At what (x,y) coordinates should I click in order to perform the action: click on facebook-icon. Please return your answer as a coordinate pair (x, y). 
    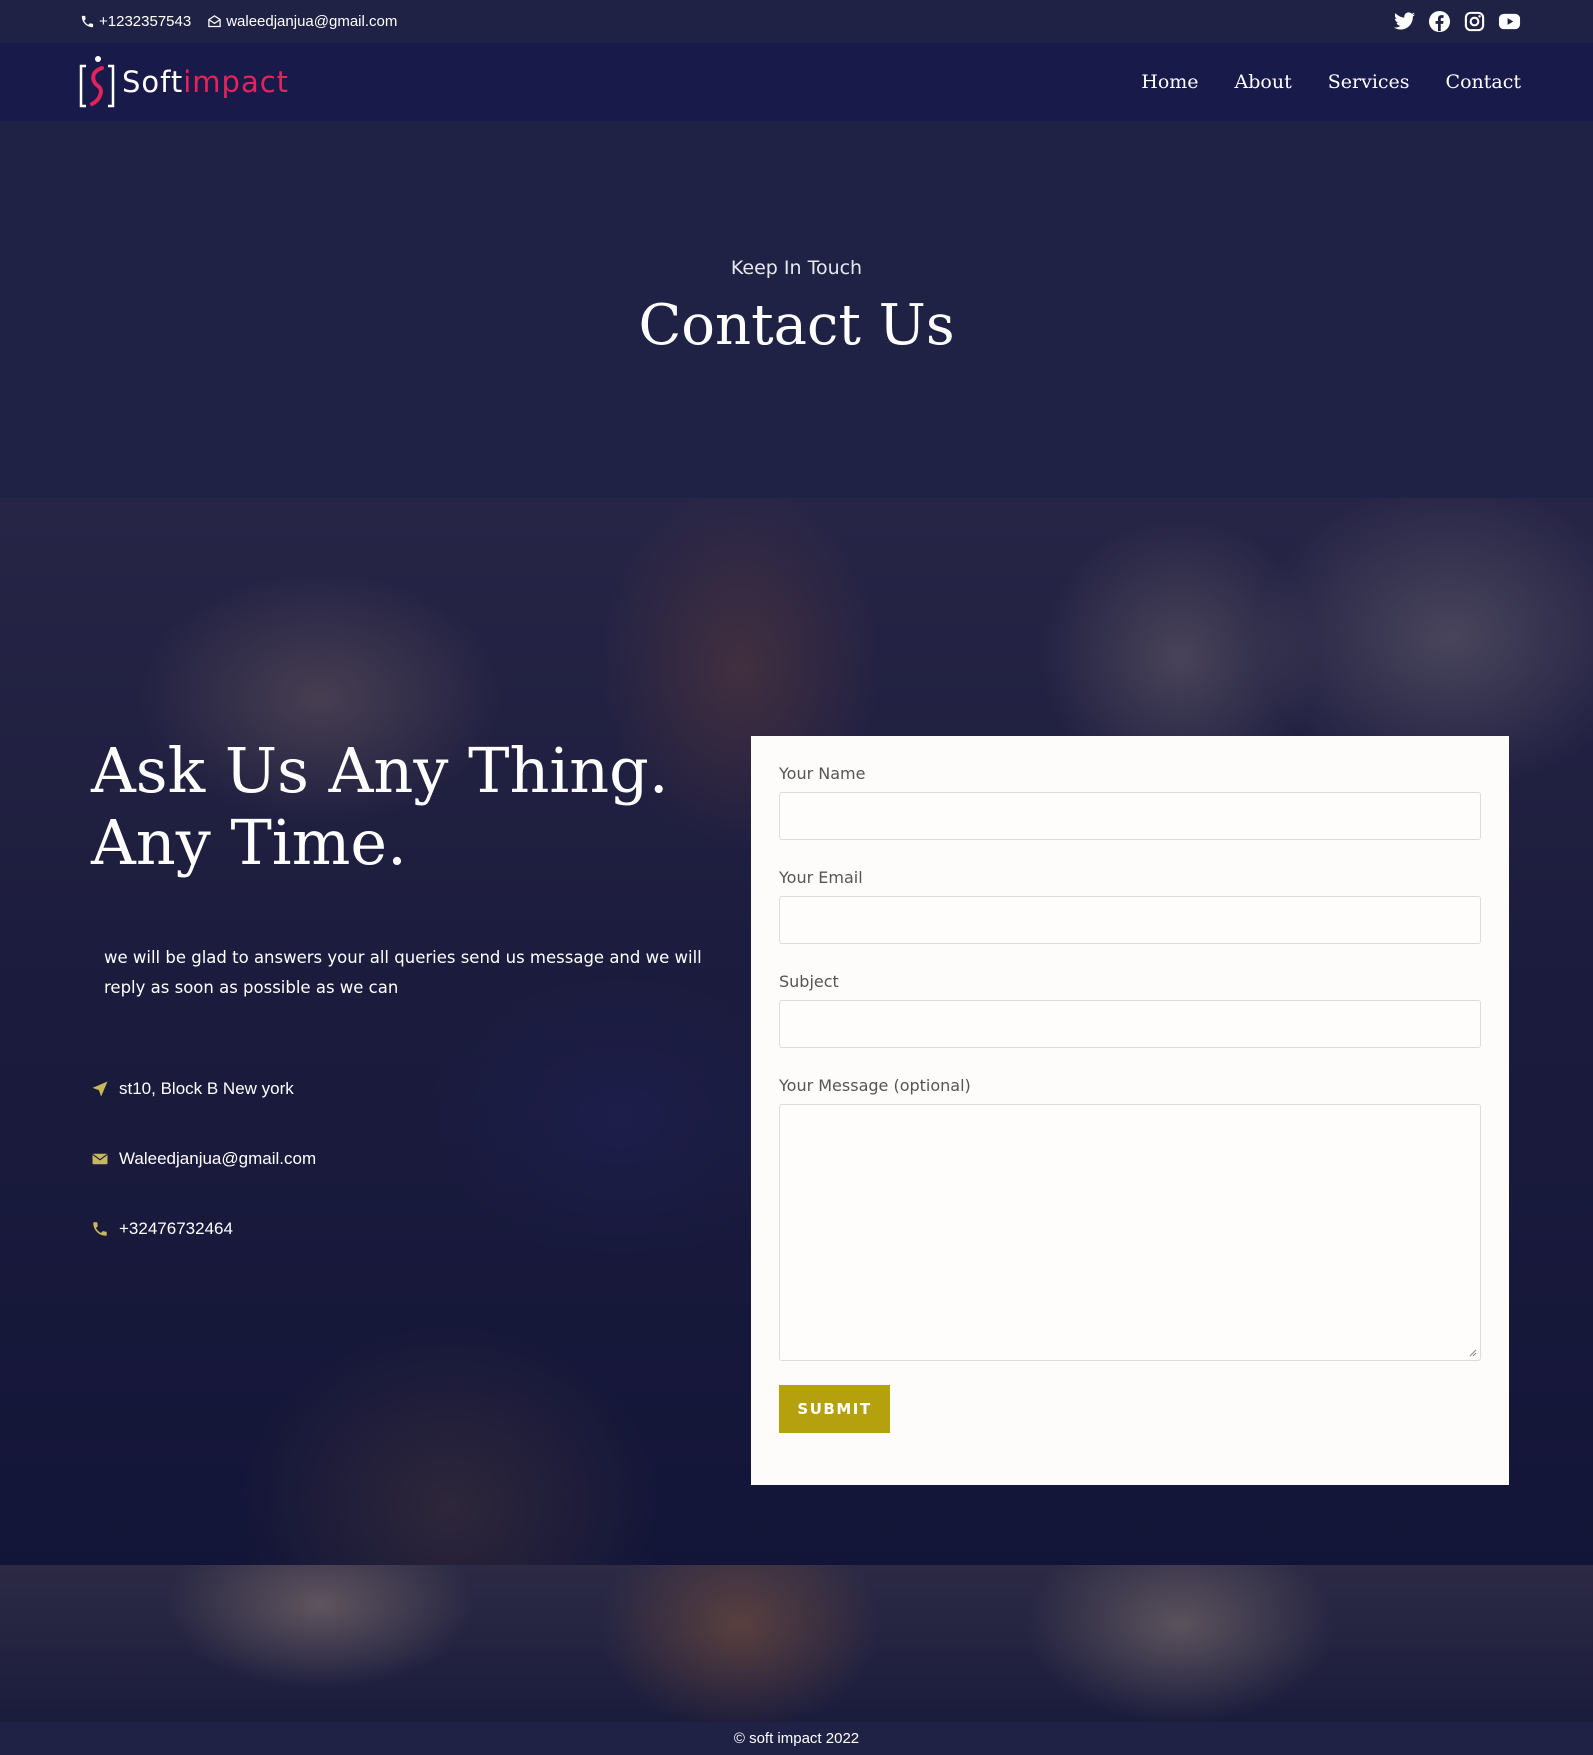
    Looking at the image, I should click on (1439, 21).